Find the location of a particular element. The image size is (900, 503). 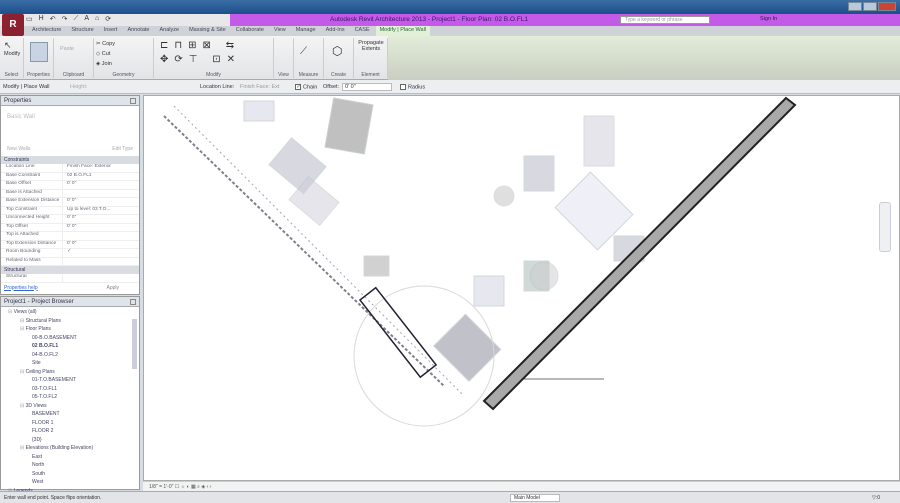

copy-button: ✂ Copy is located at coordinates (105, 44).